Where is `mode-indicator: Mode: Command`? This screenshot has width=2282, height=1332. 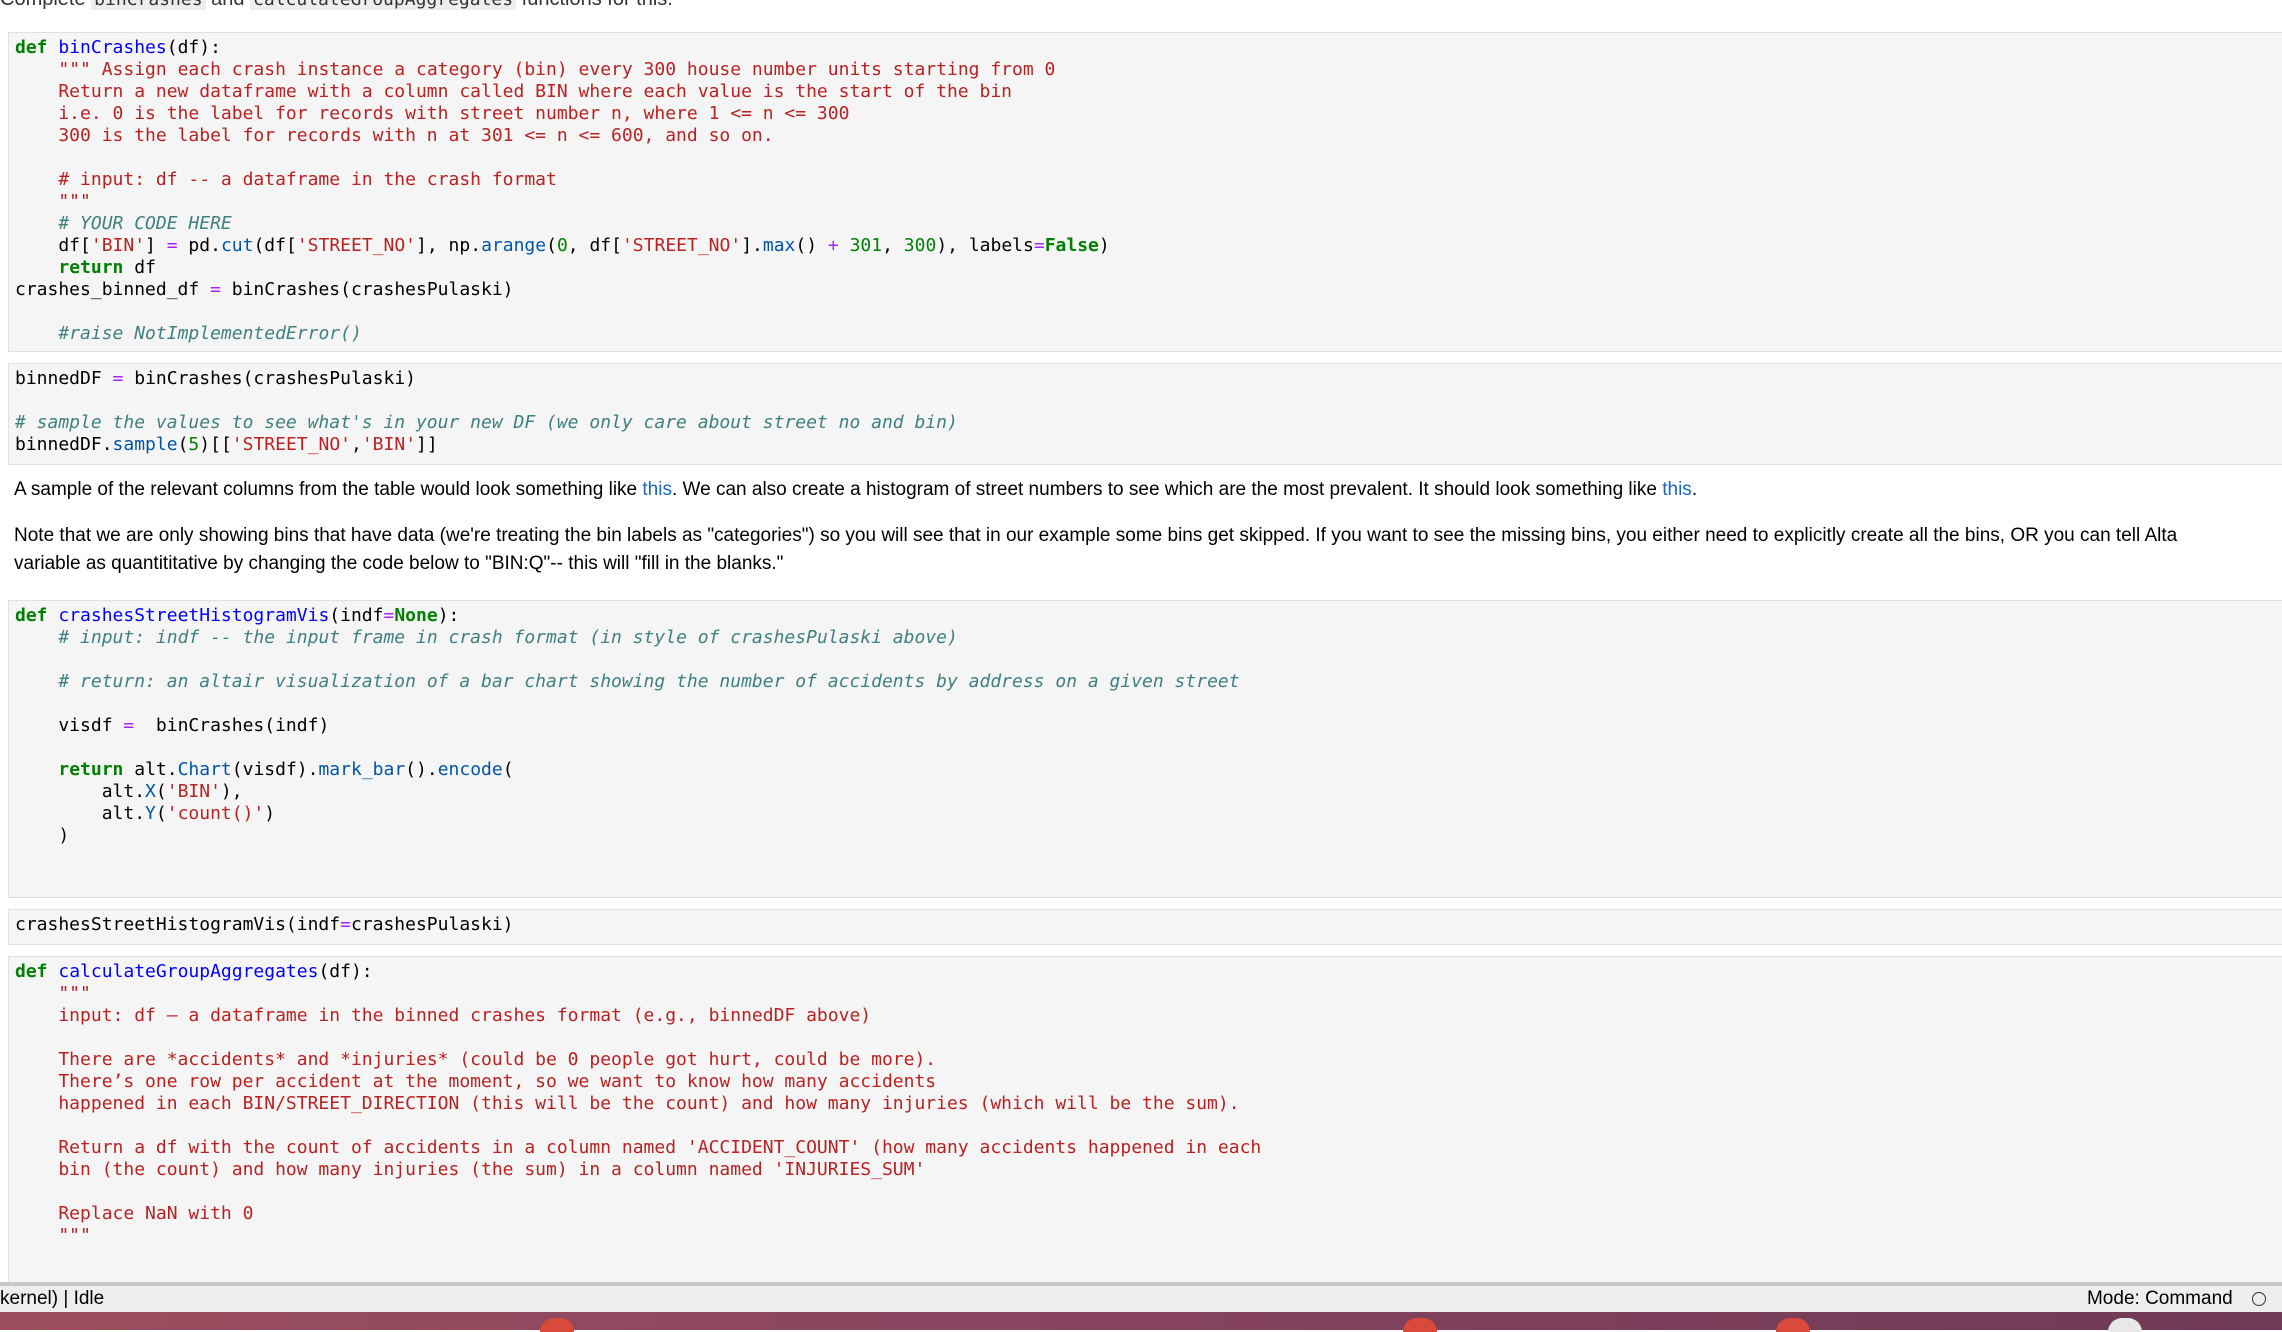 mode-indicator: Mode: Command is located at coordinates (2176, 1299).